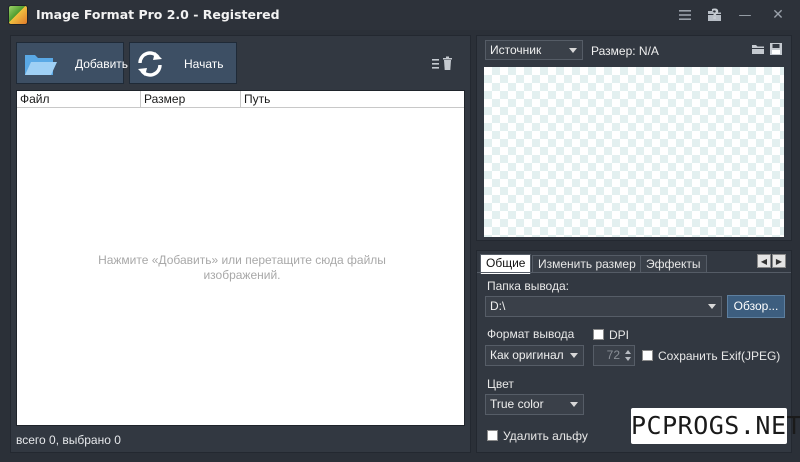 The width and height of the screenshot is (800, 462). Describe the element at coordinates (719, 356) in the screenshot. I see `keep-exif-label: Сохранить Exif(JPEG)` at that location.